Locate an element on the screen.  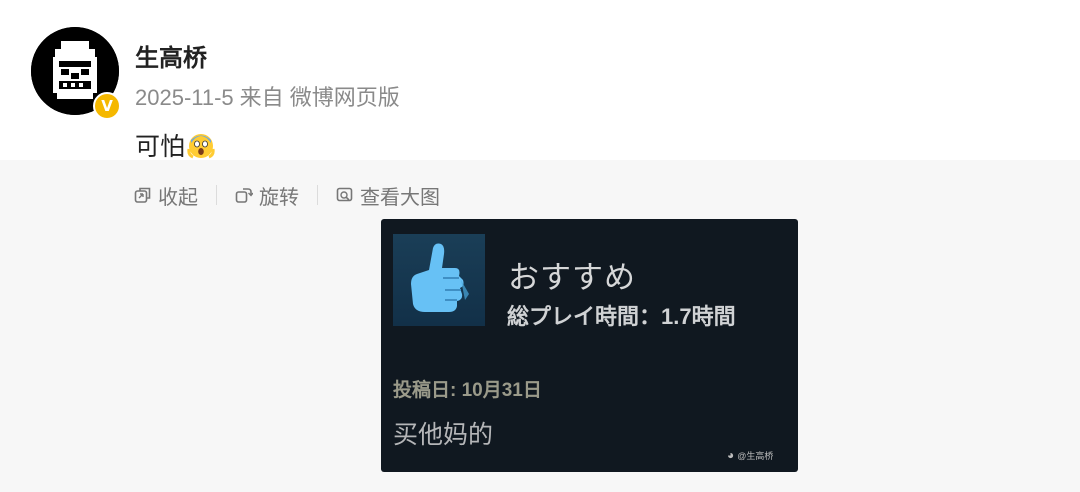
thumb-tile is located at coordinates (439, 280).